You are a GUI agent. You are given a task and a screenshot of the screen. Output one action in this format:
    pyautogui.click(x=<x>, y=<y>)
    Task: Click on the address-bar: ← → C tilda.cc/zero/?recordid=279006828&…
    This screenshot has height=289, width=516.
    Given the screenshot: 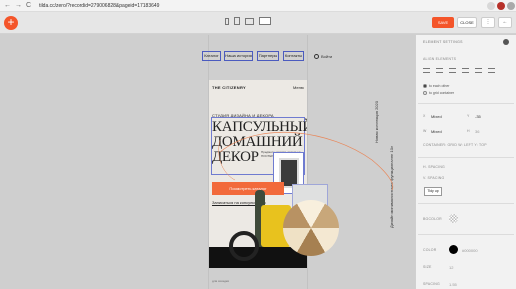 What is the action you would take?
    pyautogui.click(x=258, y=6)
    